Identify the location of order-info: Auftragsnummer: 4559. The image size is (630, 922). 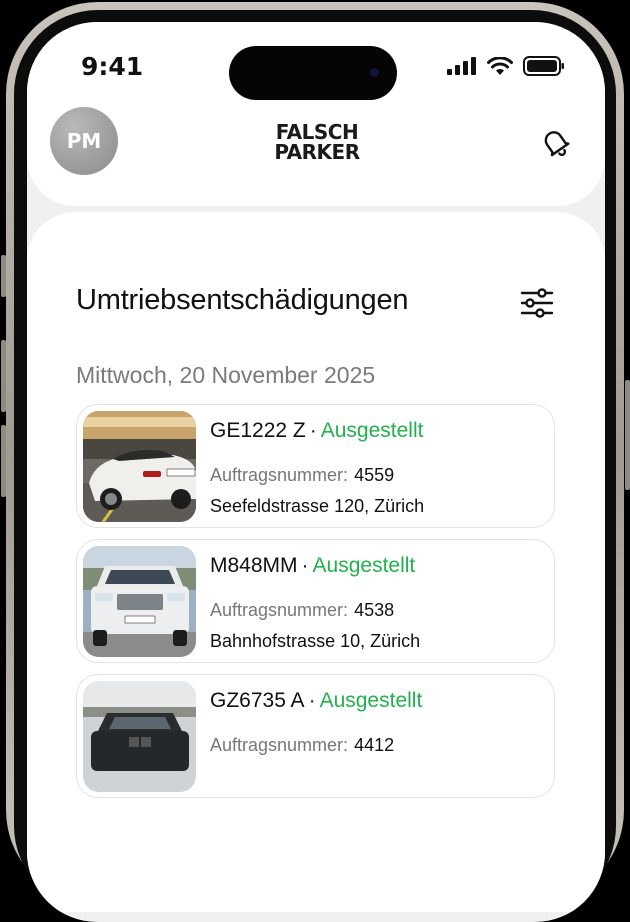
(302, 475).